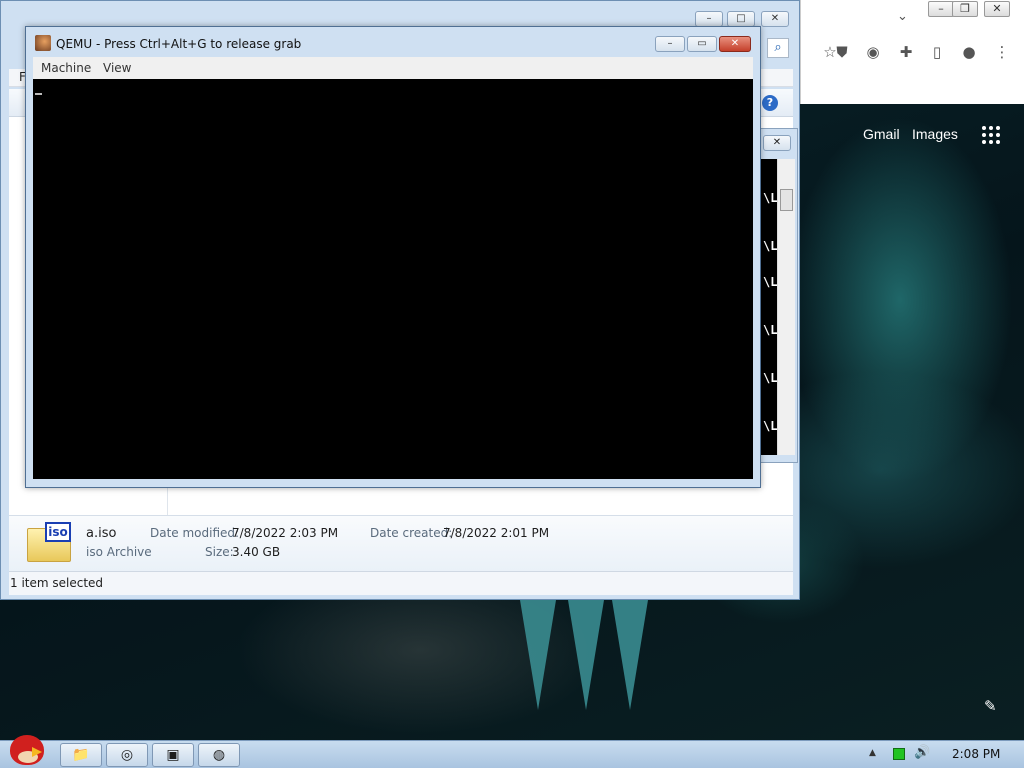  Describe the element at coordinates (906, 52) in the screenshot. I see `puzzle-icon: ✚` at that location.